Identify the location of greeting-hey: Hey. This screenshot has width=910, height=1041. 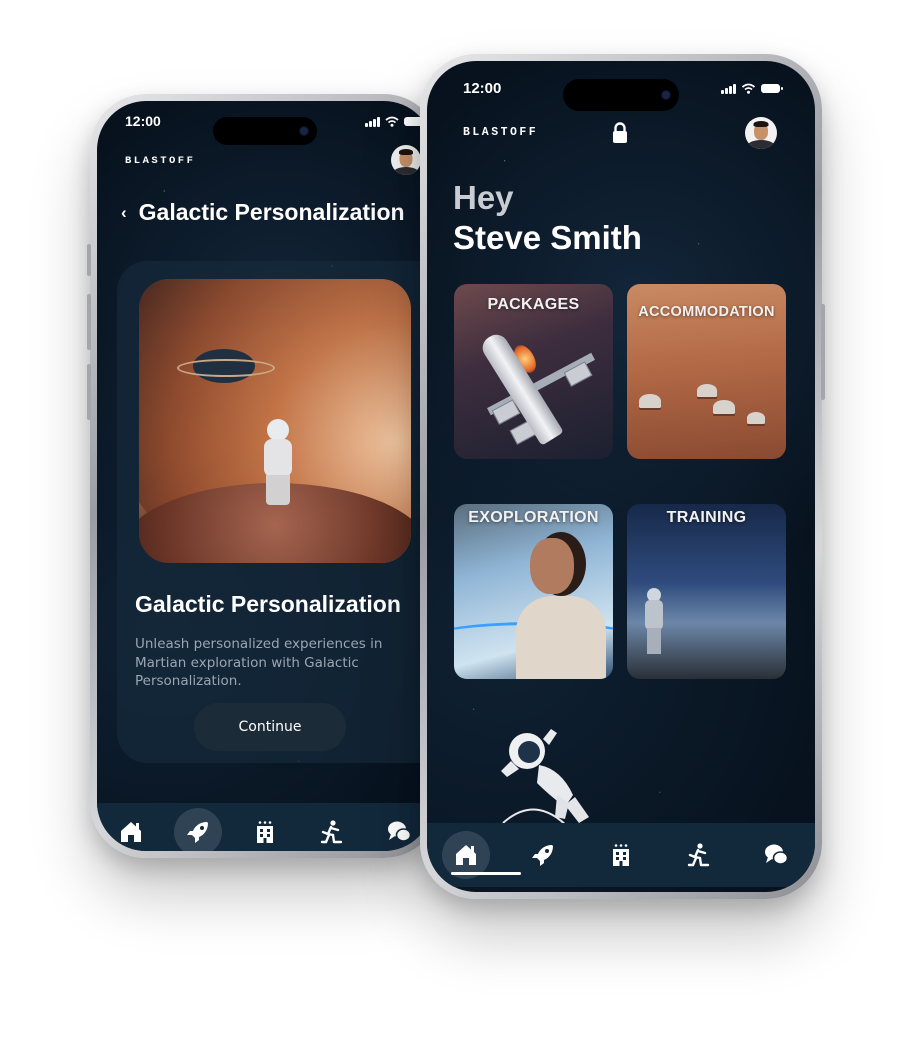
(483, 197).